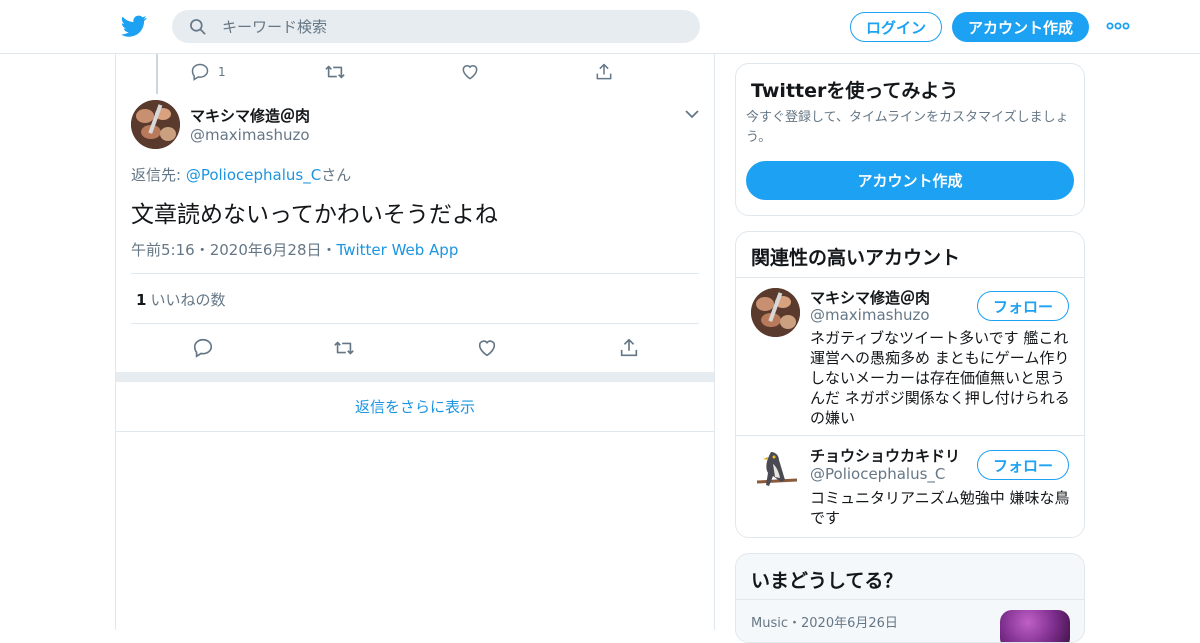  Describe the element at coordinates (222, 72) in the screenshot. I see `prev-reply-count: 1` at that location.